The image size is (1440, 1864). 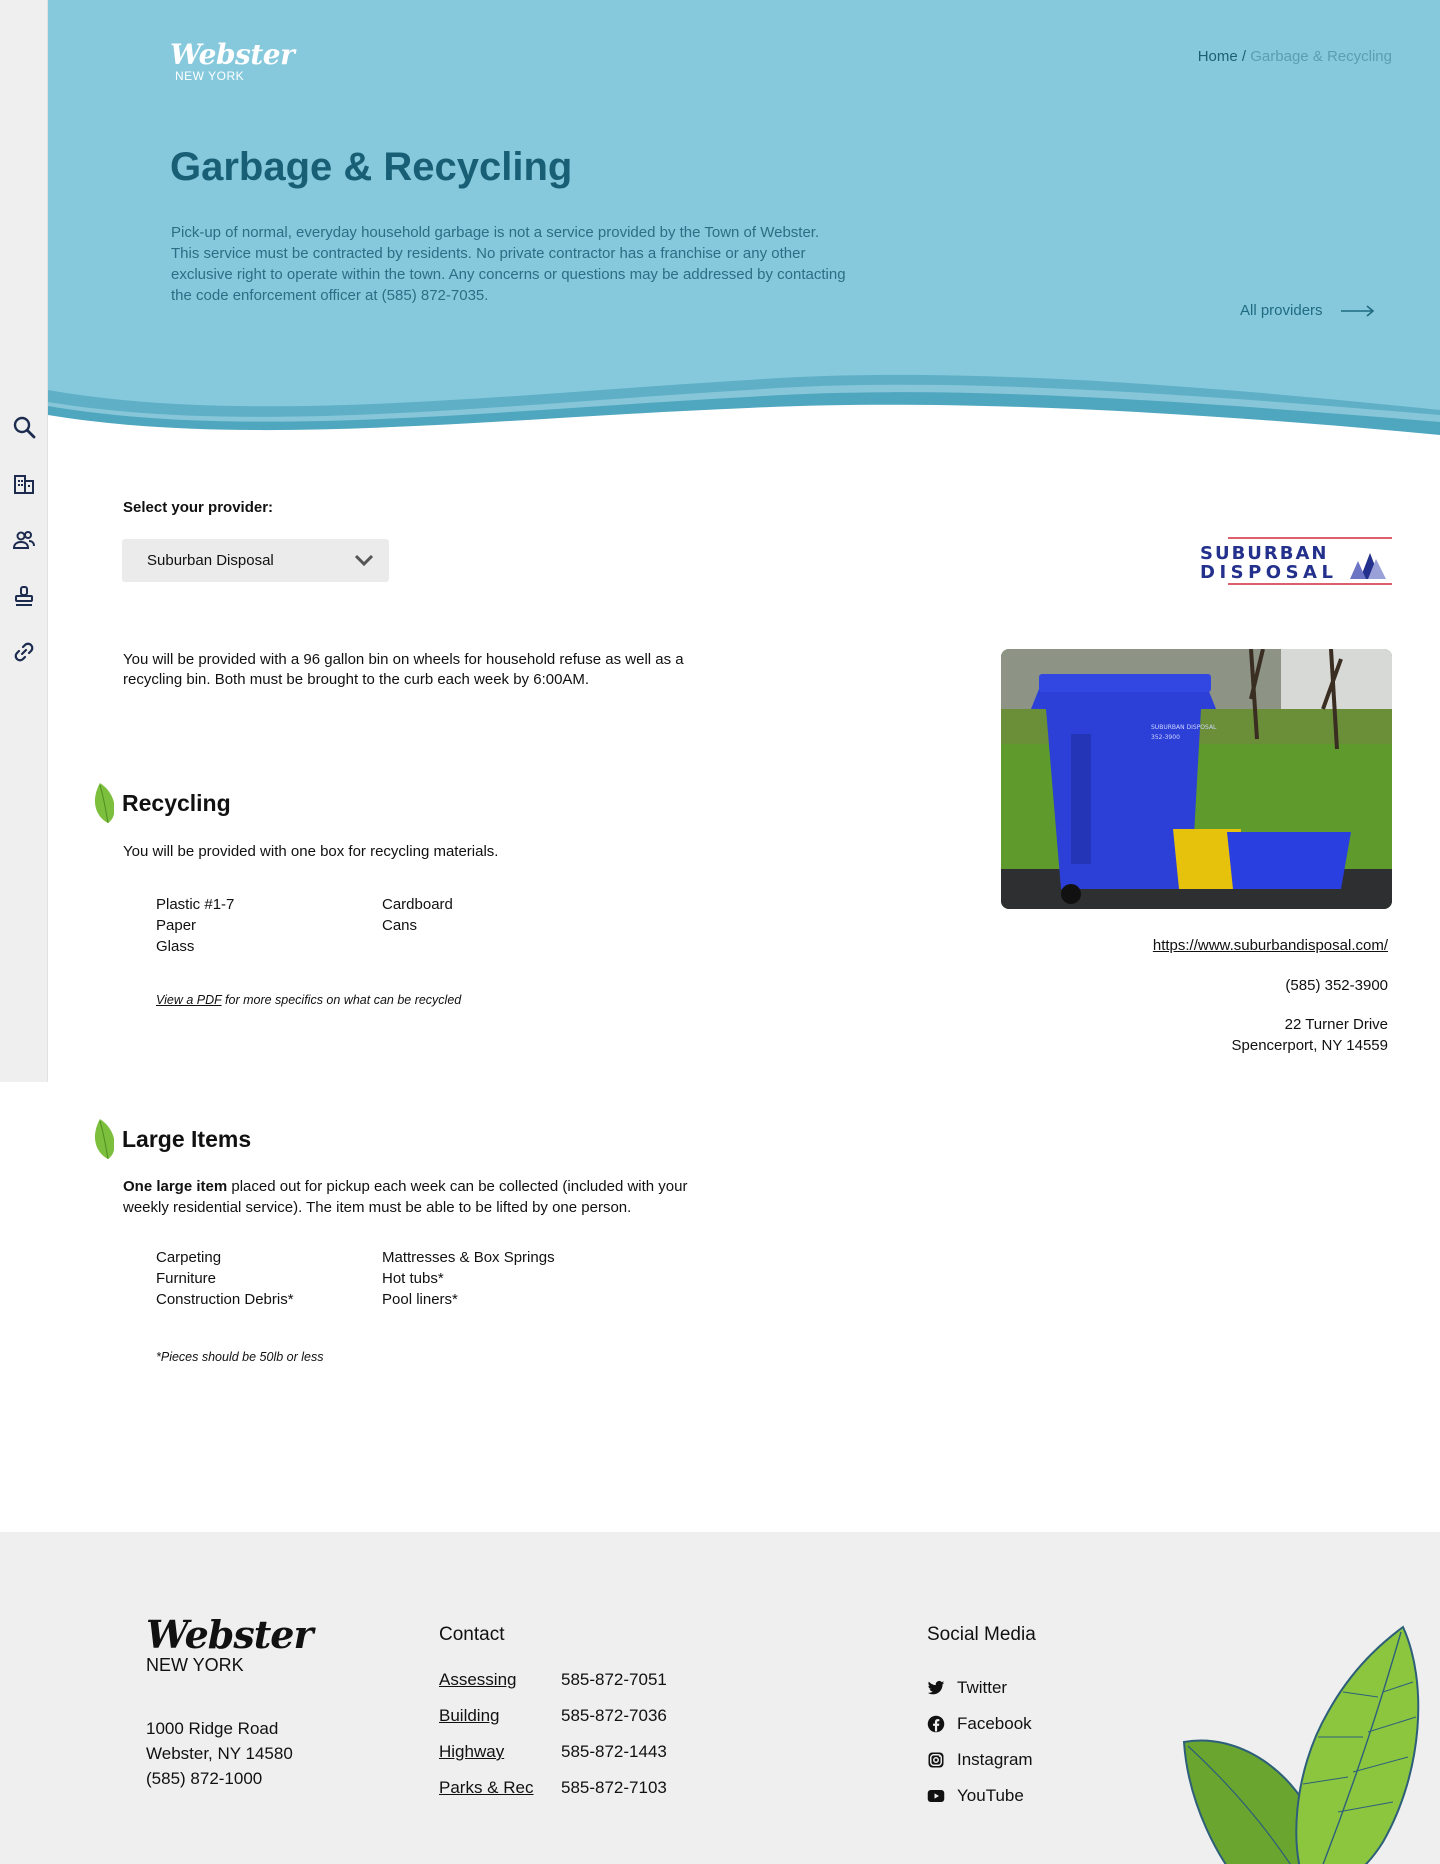 What do you see at coordinates (472, 1634) in the screenshot?
I see `footer-contact-heading: Contact` at bounding box center [472, 1634].